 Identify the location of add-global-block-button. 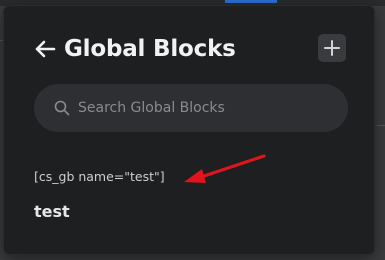
(332, 48).